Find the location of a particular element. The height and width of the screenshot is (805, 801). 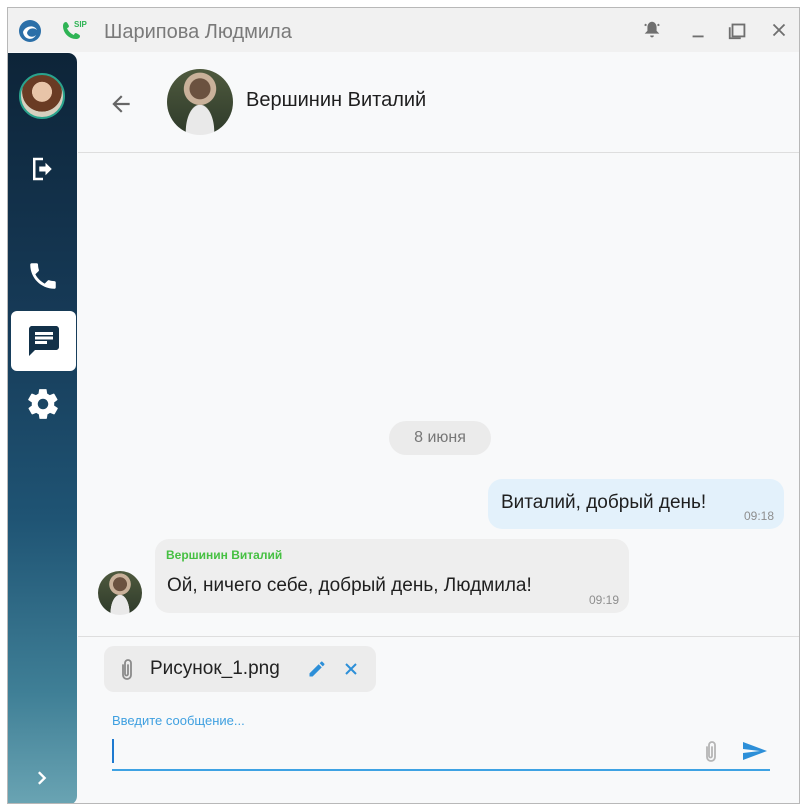

contact-avatar is located at coordinates (200, 102).